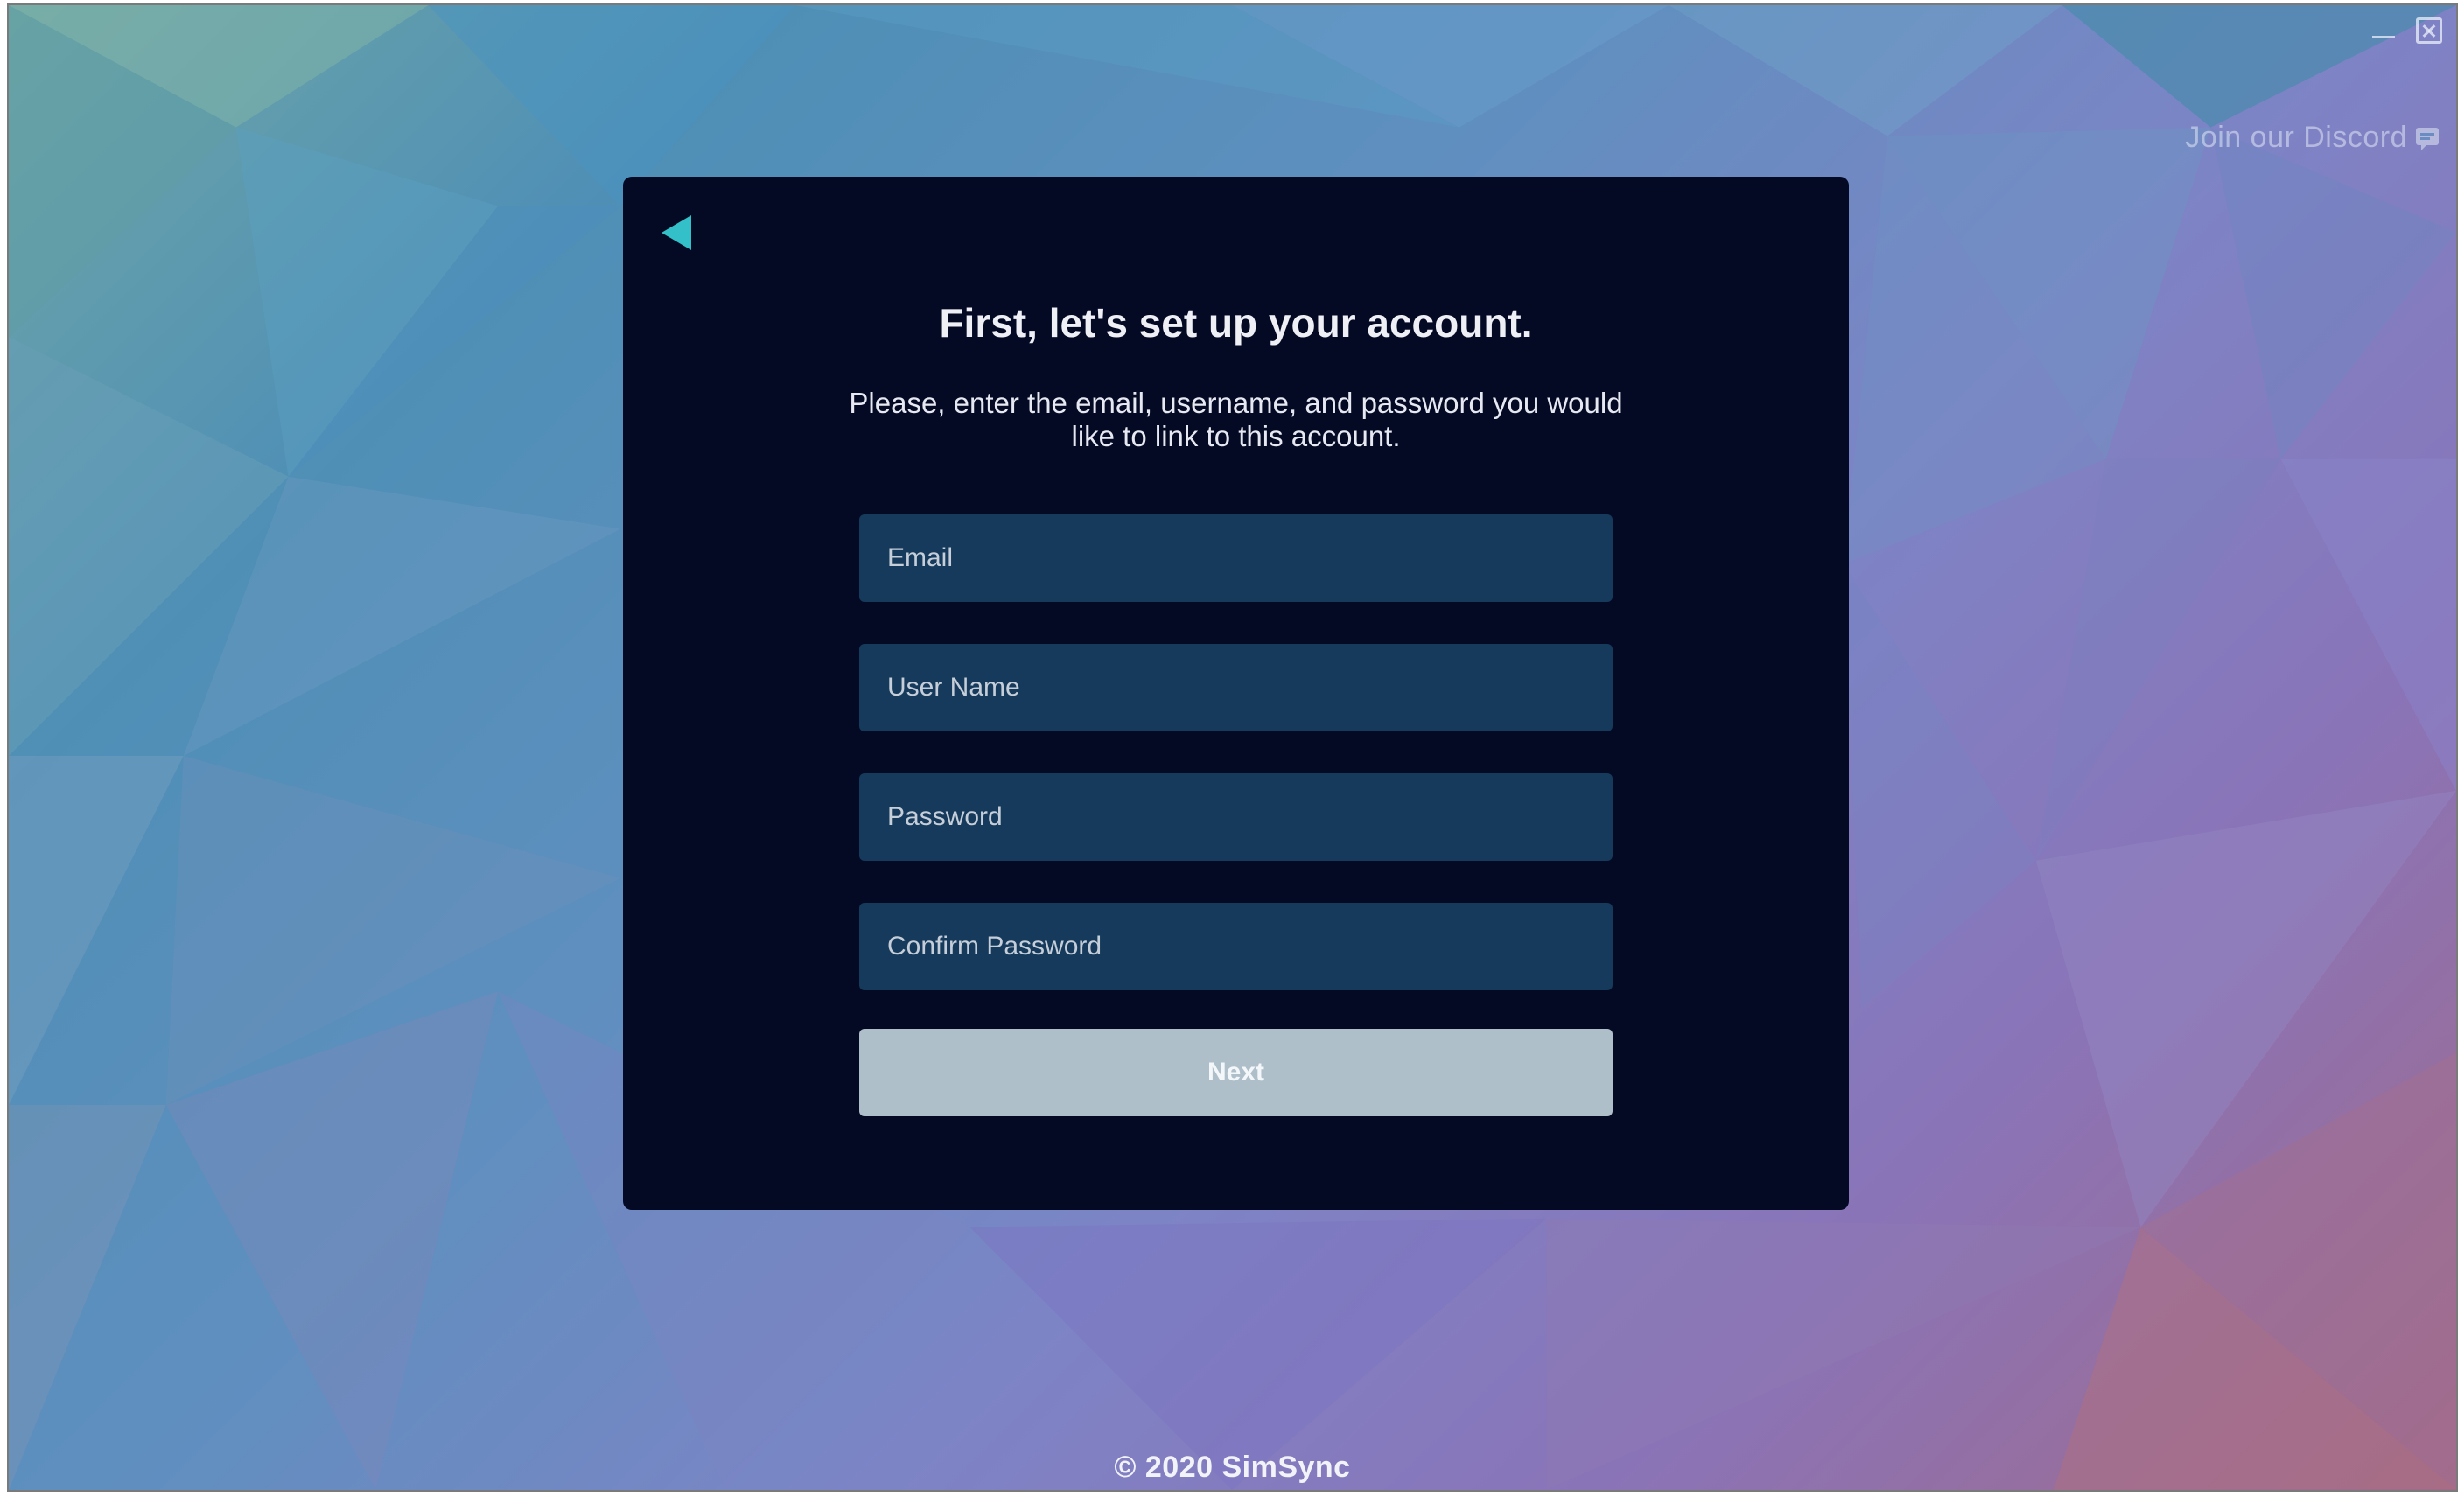 The height and width of the screenshot is (1503, 2464). Describe the element at coordinates (2383, 31) in the screenshot. I see `minimize-icon` at that location.